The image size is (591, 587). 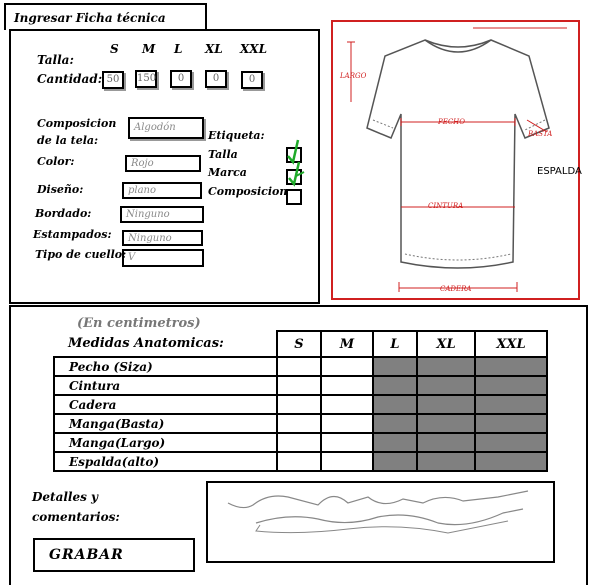 I want to click on title-box: Ingresar Ficha técnica, so click(x=105, y=16).